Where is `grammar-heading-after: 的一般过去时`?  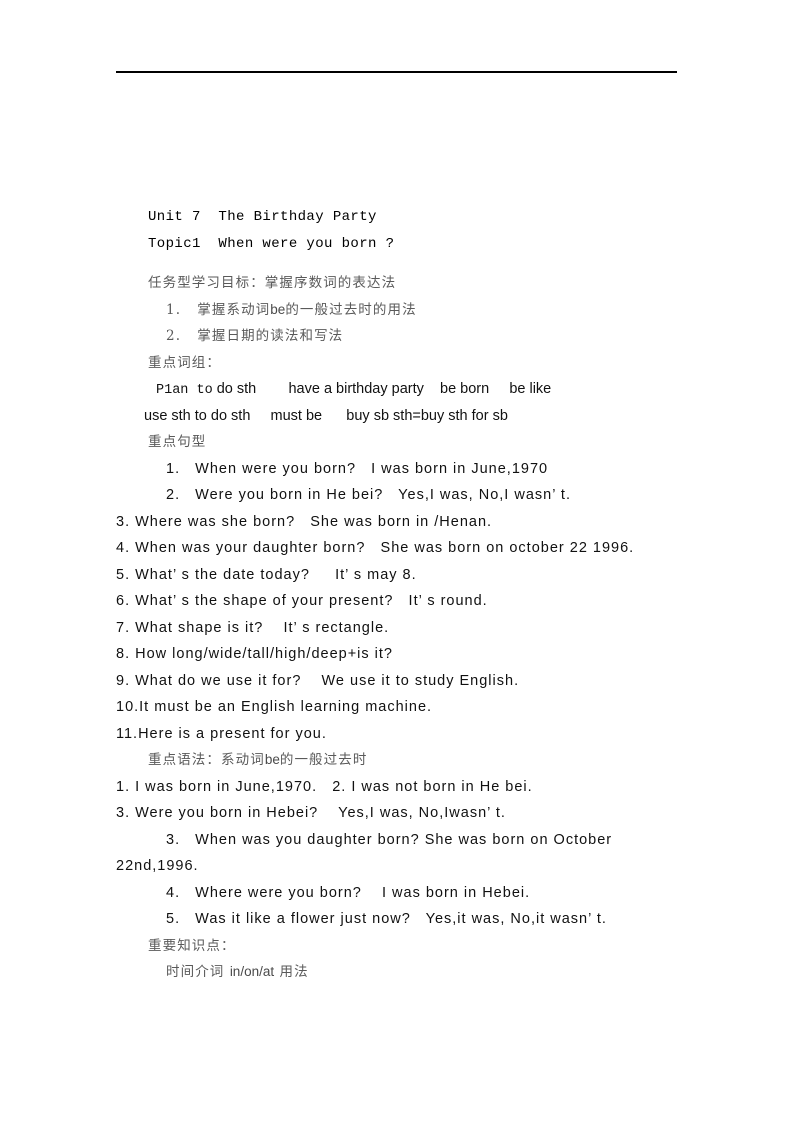 grammar-heading-after: 的一般过去时 is located at coordinates (323, 760).